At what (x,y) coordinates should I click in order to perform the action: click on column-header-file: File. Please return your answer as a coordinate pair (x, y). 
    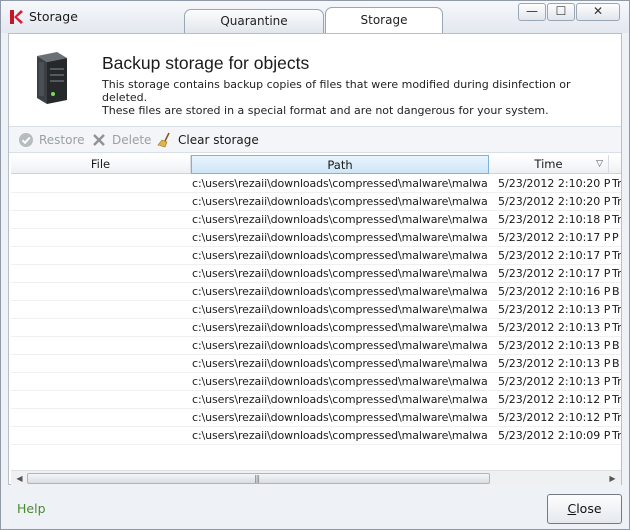
    Looking at the image, I should click on (101, 164).